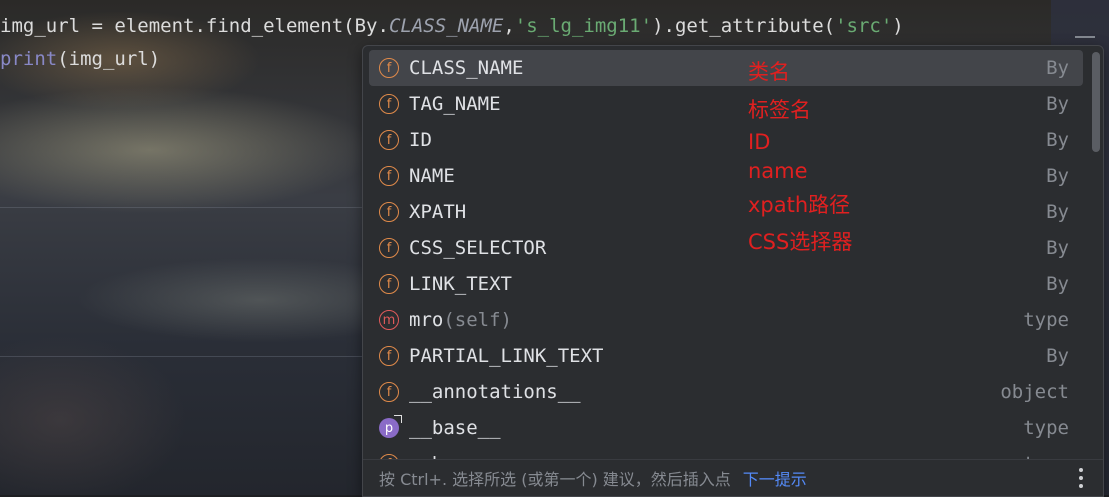 This screenshot has height=497, width=1109. What do you see at coordinates (398, 419) in the screenshot?
I see `pin-arrow-icon` at bounding box center [398, 419].